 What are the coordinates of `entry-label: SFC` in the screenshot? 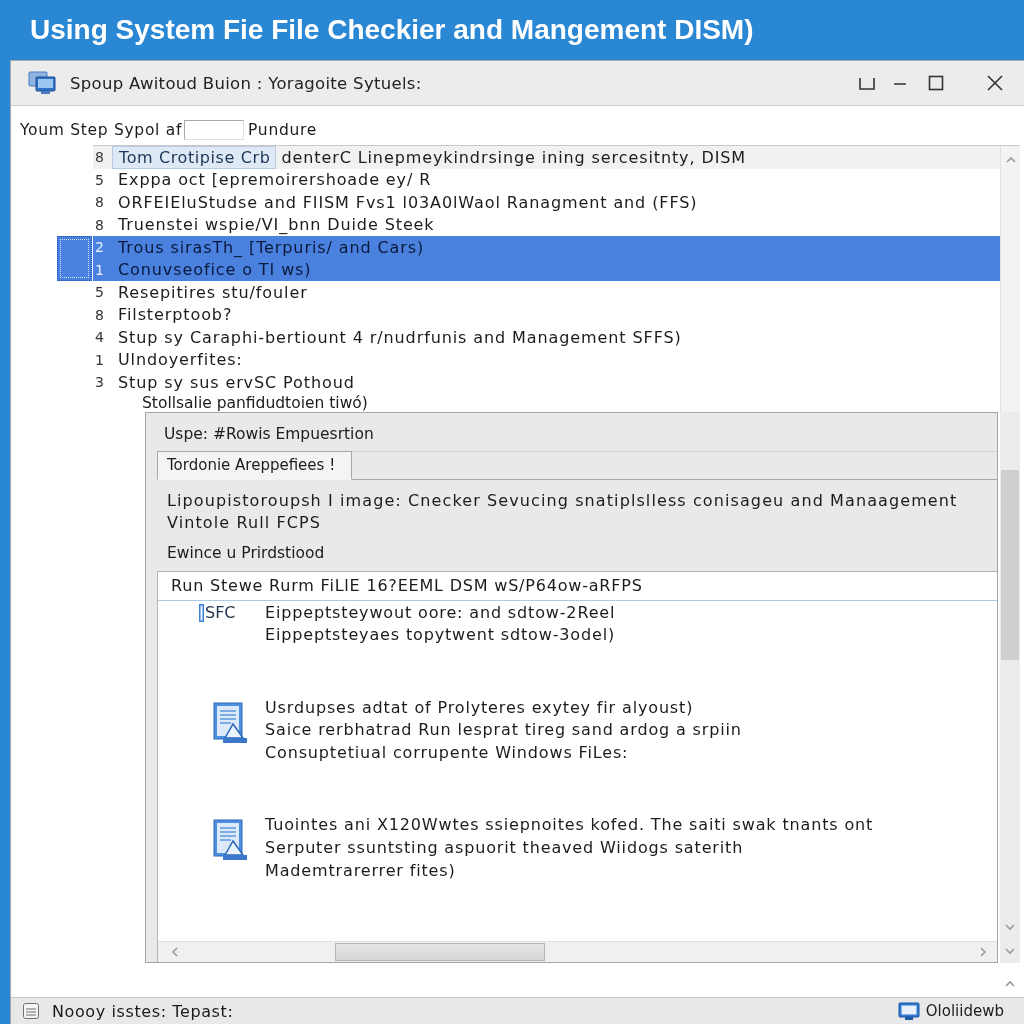 It's located at (220, 612).